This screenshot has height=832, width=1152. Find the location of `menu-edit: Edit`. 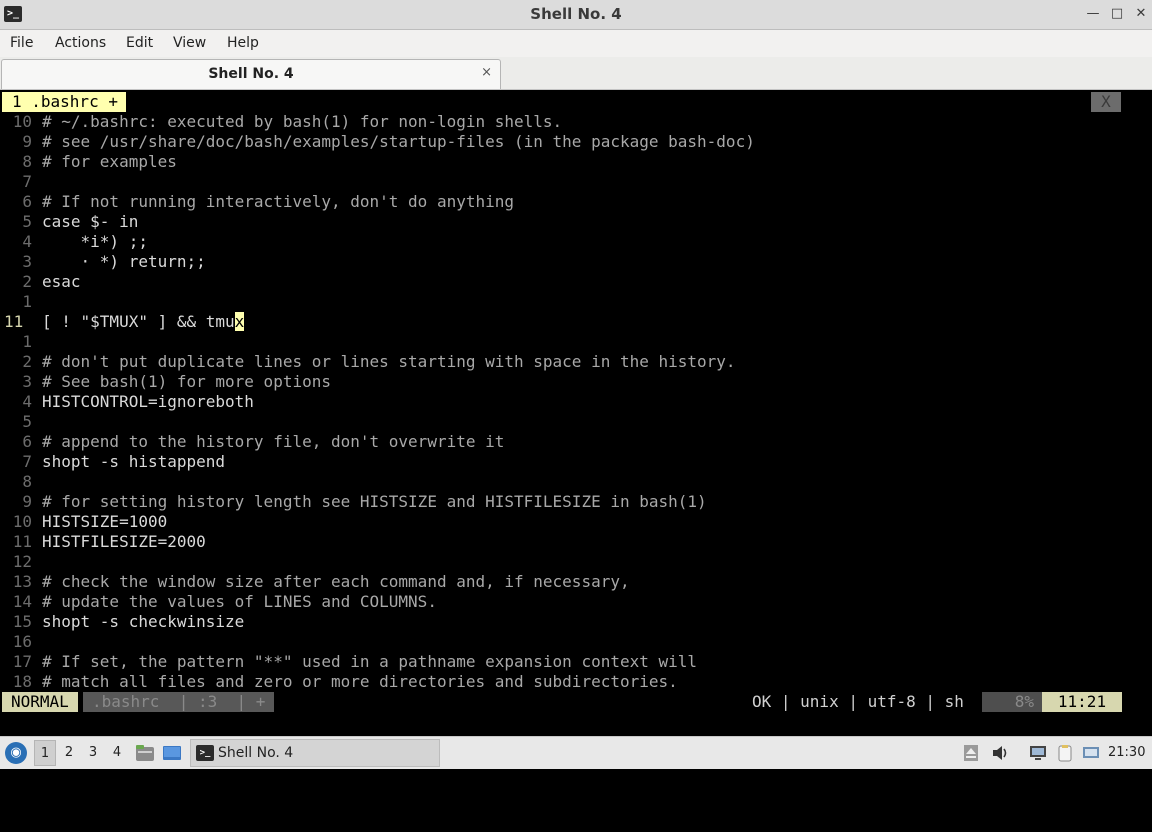

menu-edit: Edit is located at coordinates (139, 43).